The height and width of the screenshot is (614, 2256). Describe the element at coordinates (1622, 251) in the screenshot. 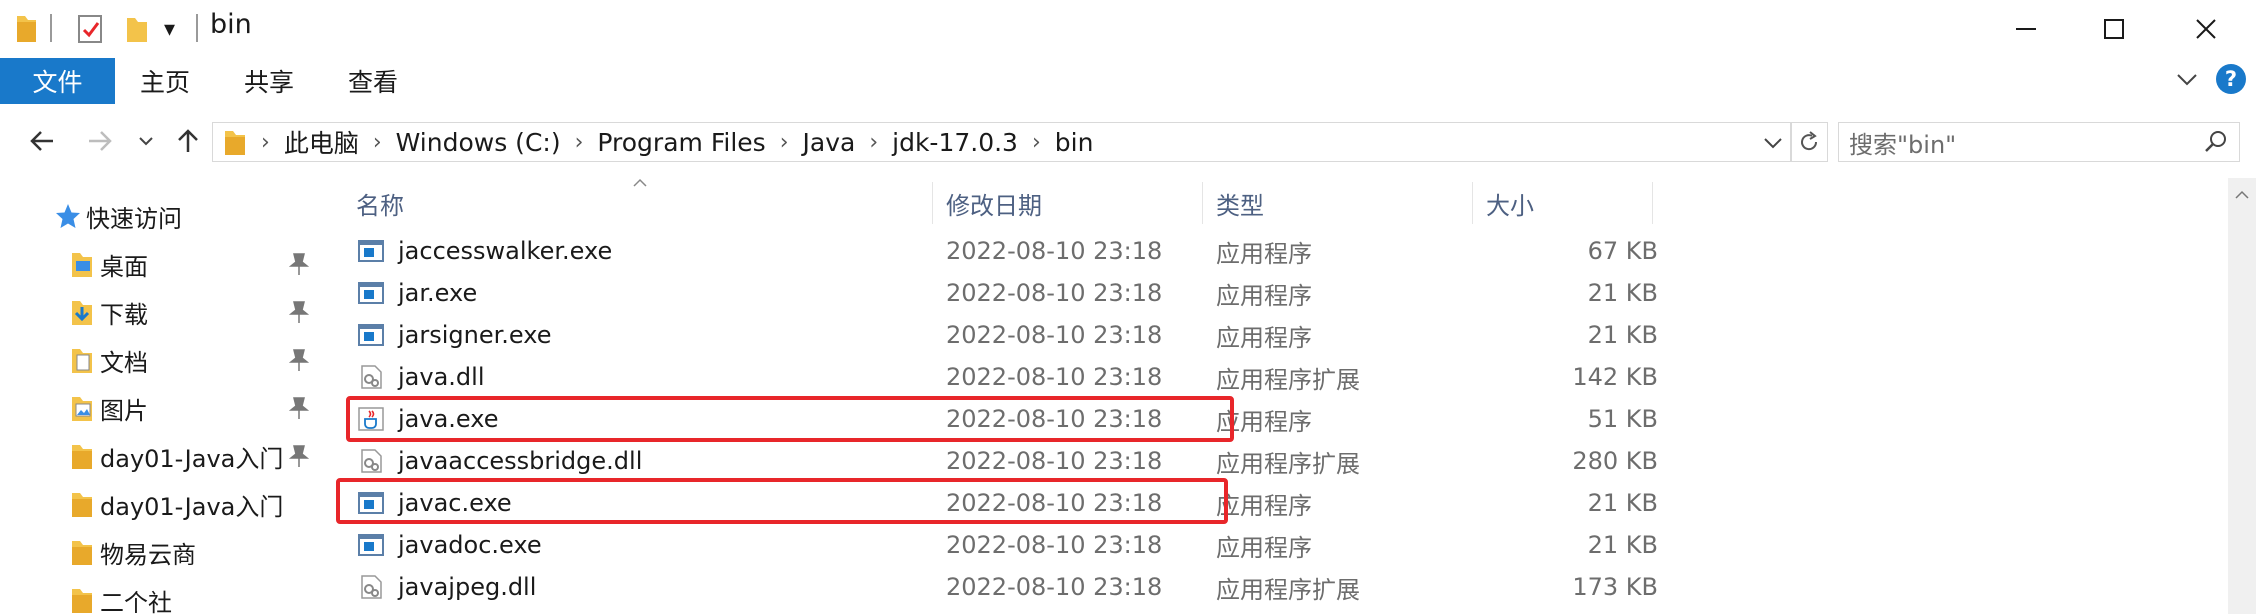

I see `file-size: 67 KB` at that location.